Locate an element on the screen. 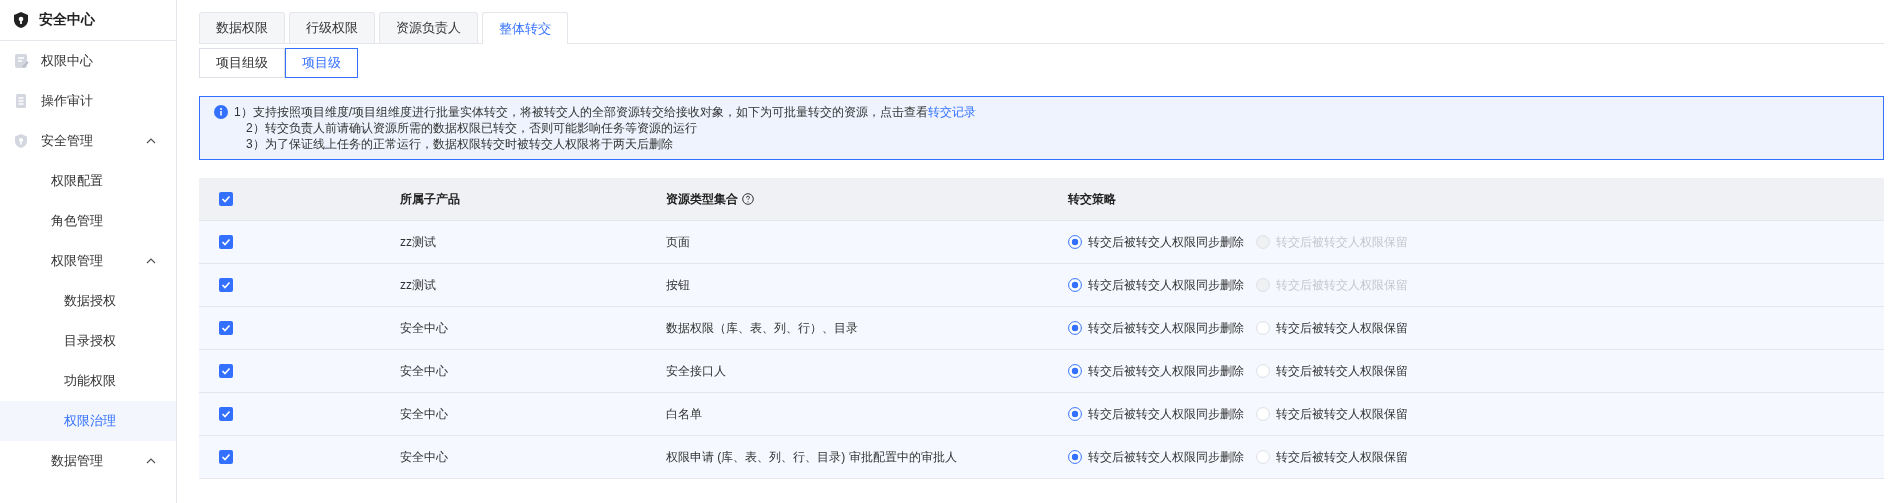 This screenshot has width=1902, height=503. tab: 数据权限 is located at coordinates (242, 27).